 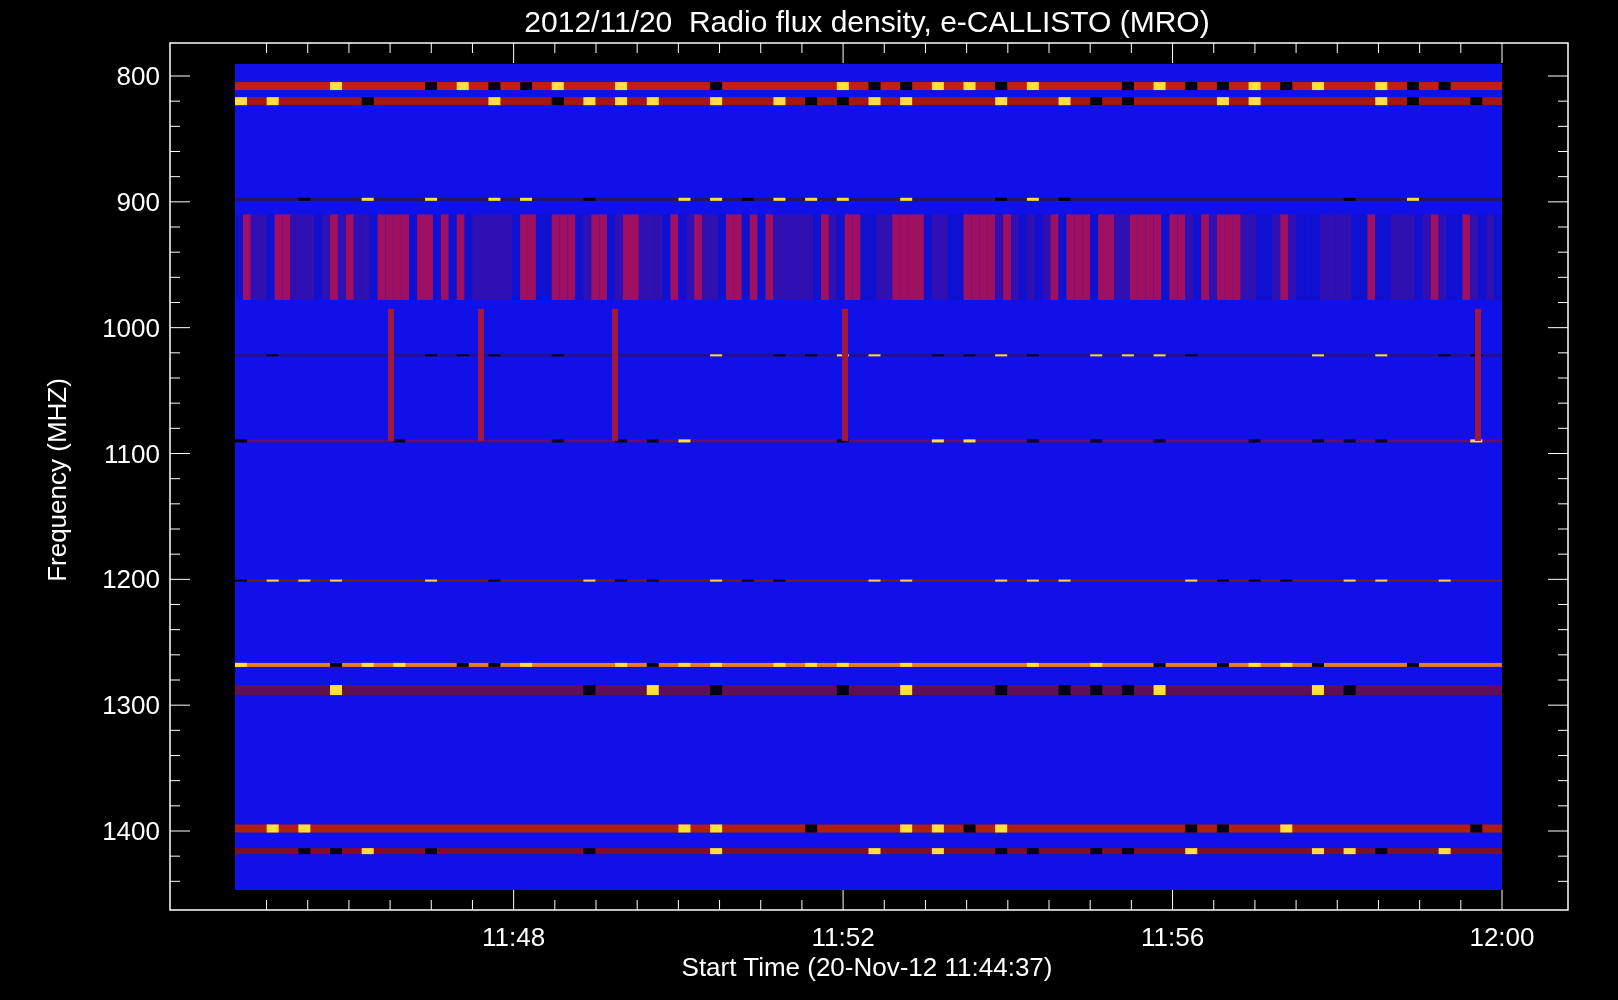 What do you see at coordinates (1502, 937) in the screenshot?
I see `axis-tick-label: 12:00` at bounding box center [1502, 937].